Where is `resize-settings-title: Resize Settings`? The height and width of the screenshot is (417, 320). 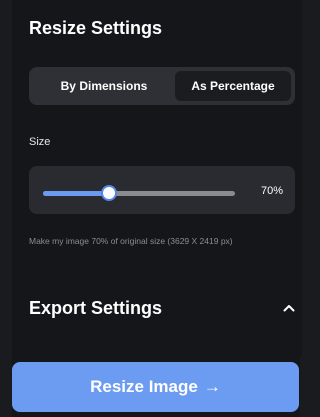
resize-settings-title: Resize Settings is located at coordinates (96, 28).